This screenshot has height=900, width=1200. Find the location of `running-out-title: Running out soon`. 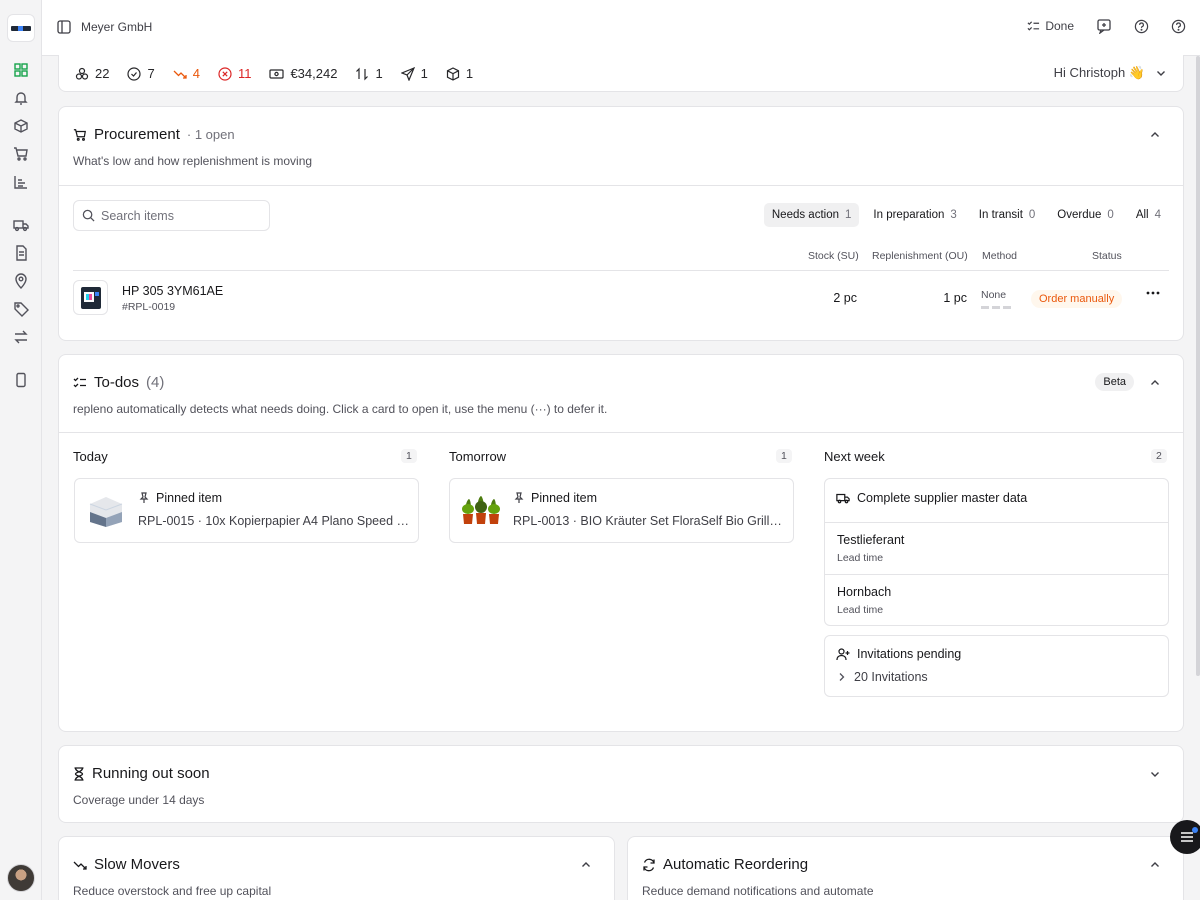

running-out-title: Running out soon is located at coordinates (141, 773).